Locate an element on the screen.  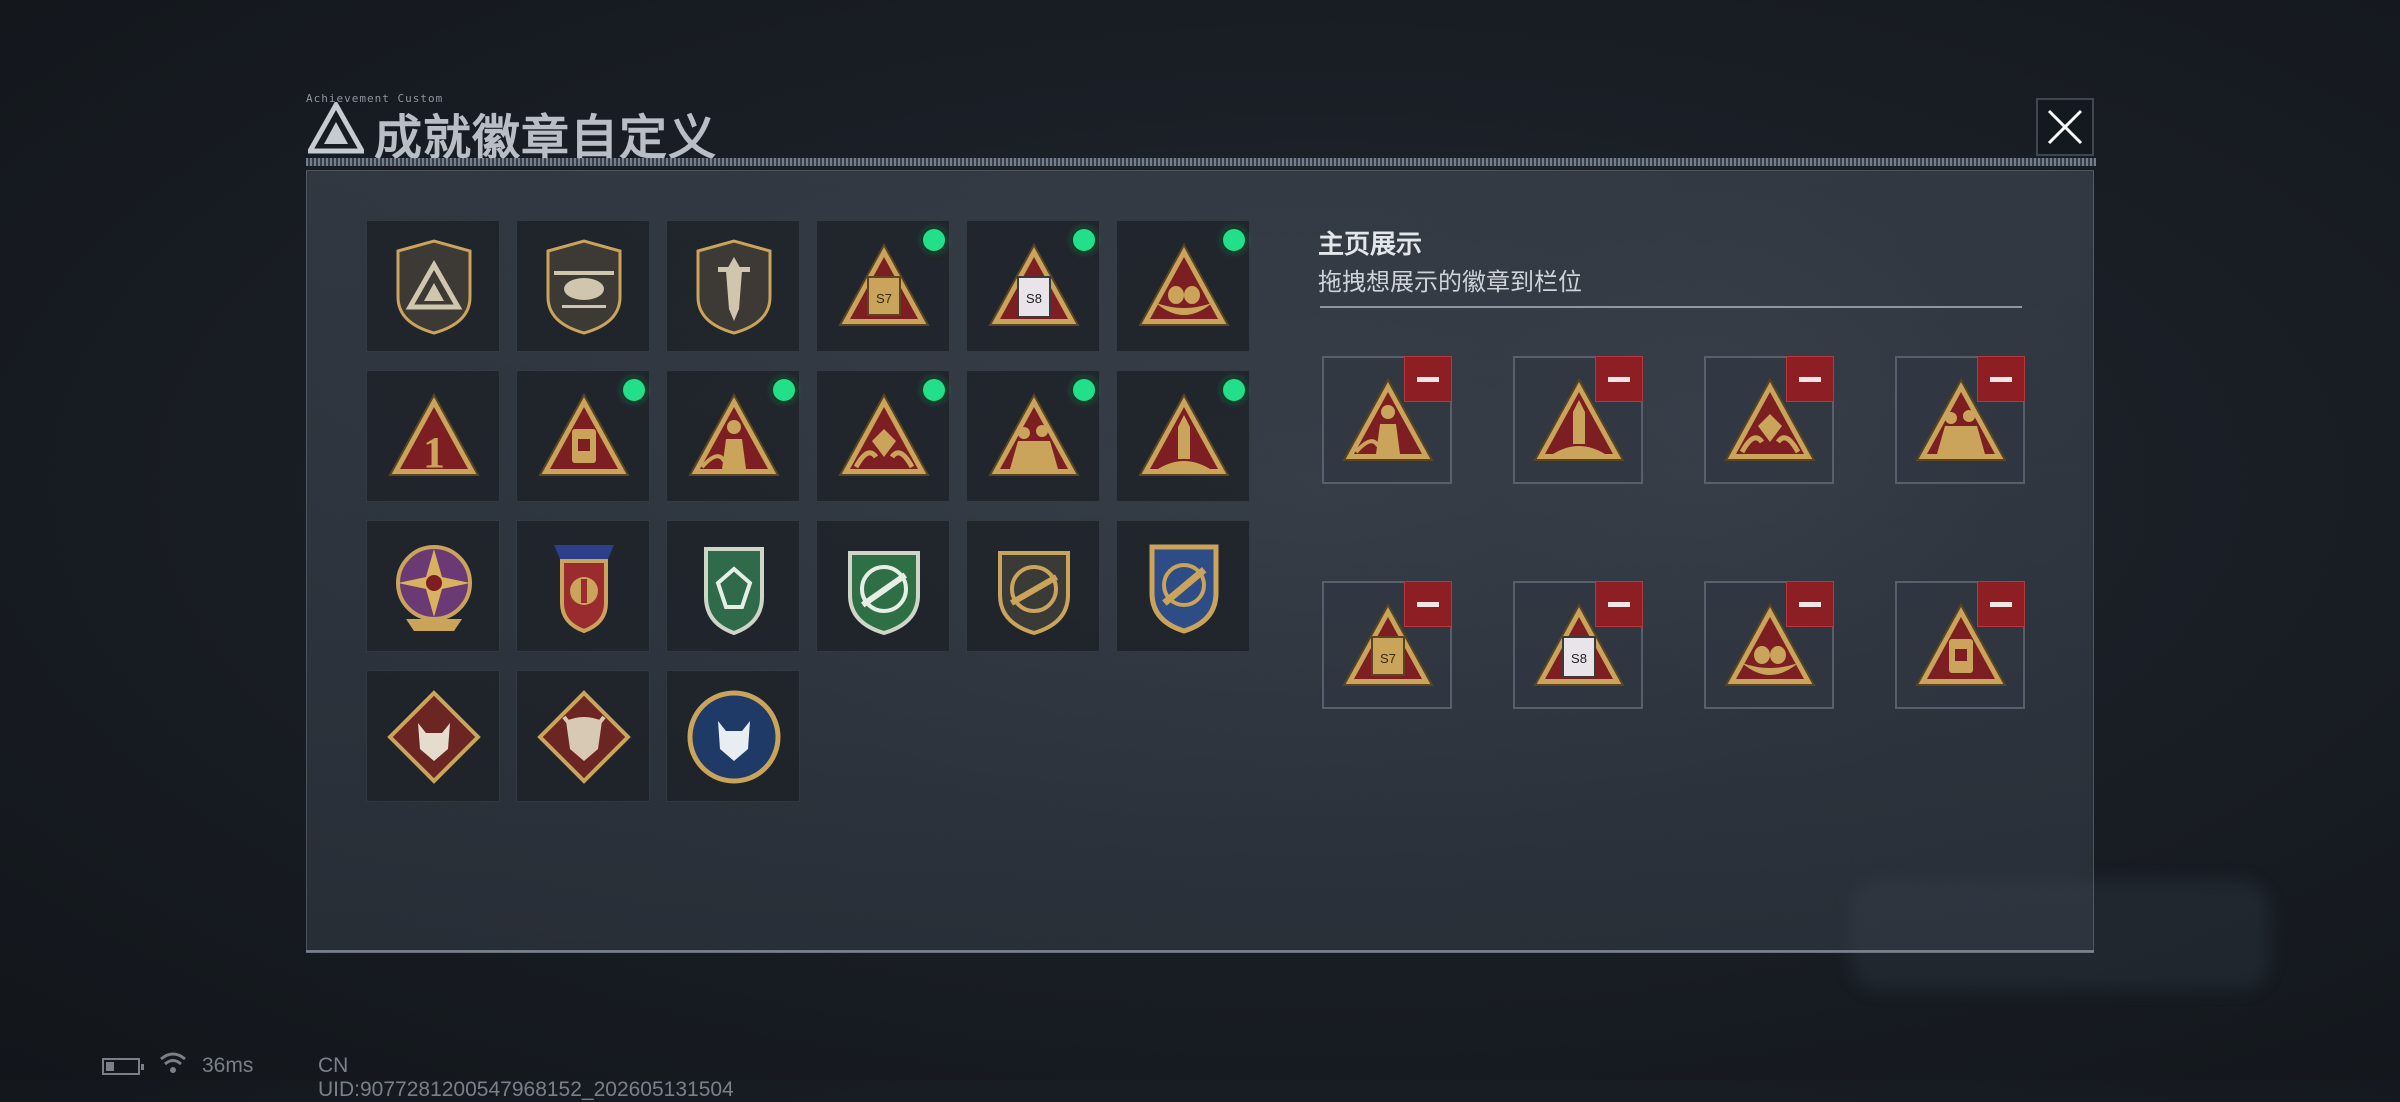
rocket-triangle-badge-icon is located at coordinates (1184, 434).